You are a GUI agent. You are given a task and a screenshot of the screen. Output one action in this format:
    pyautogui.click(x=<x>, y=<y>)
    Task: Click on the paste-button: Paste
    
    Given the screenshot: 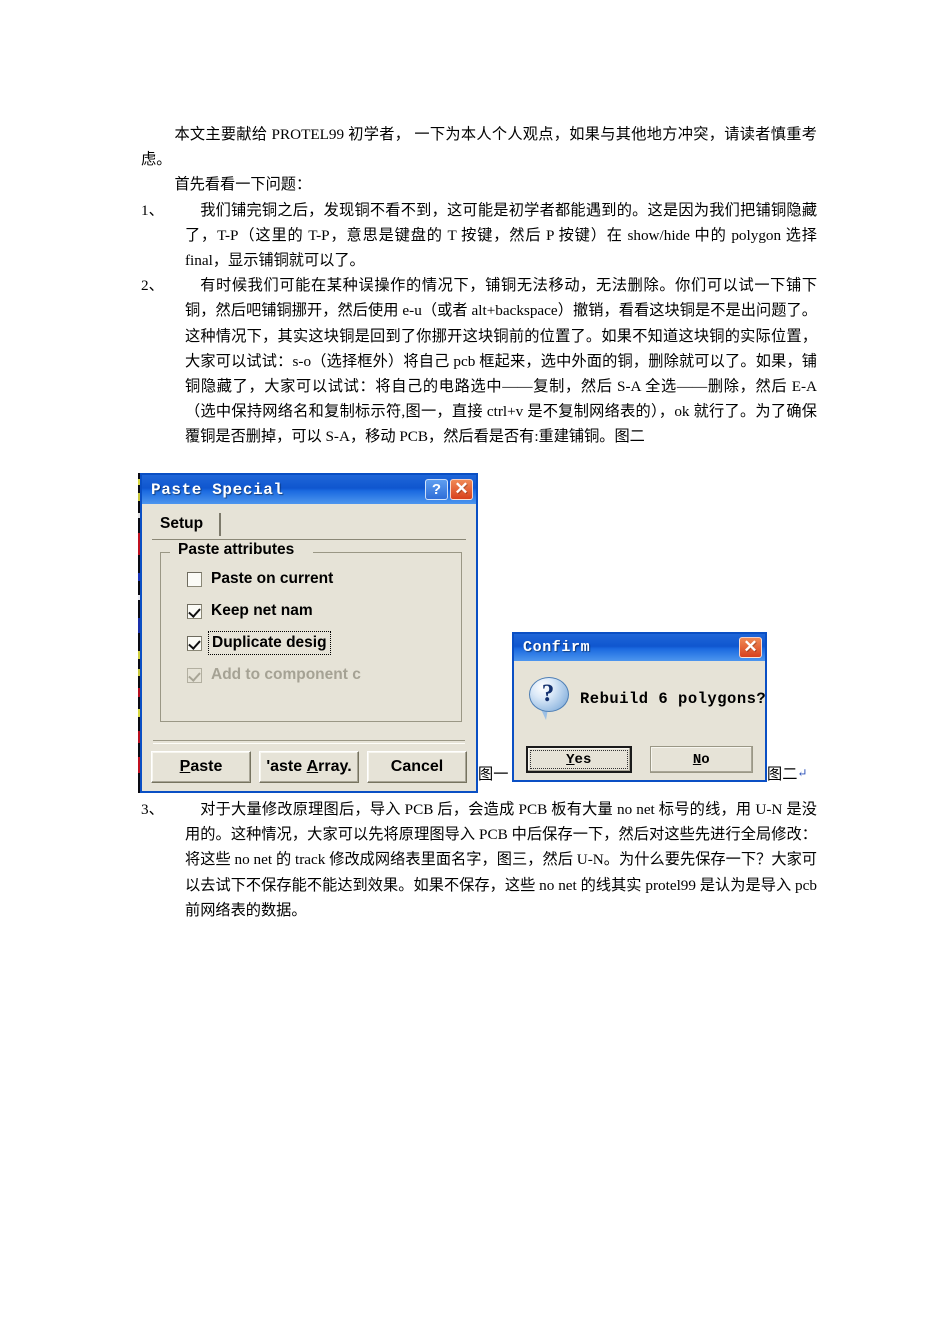 What is the action you would take?
    pyautogui.click(x=201, y=767)
    